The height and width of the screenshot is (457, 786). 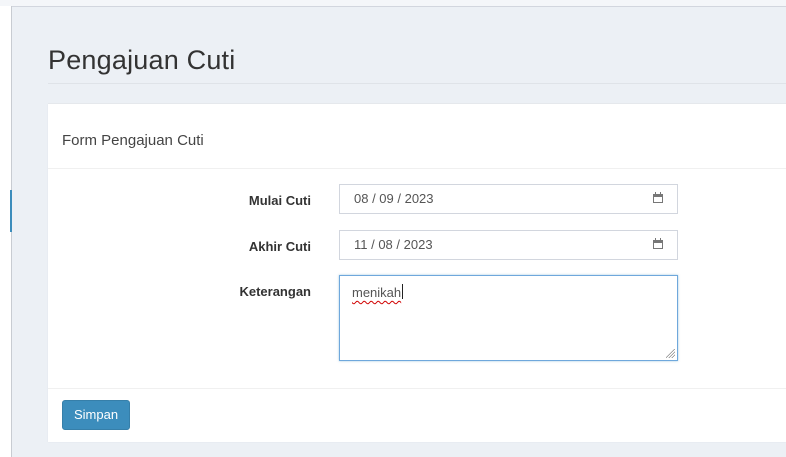 I want to click on form-title: Form Pengajuan Cuti, so click(x=133, y=140).